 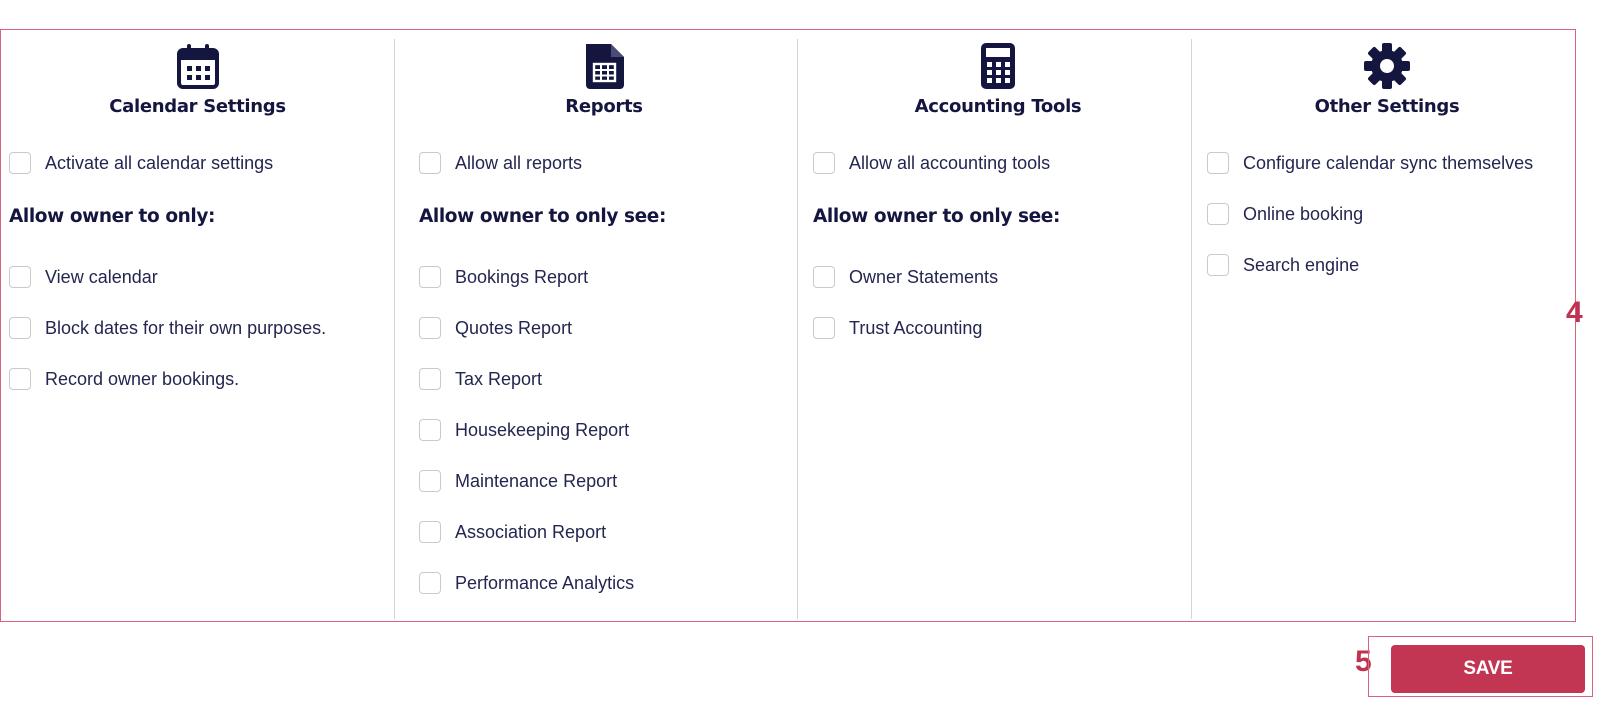 I want to click on option-label: Search engine, so click(x=1301, y=264).